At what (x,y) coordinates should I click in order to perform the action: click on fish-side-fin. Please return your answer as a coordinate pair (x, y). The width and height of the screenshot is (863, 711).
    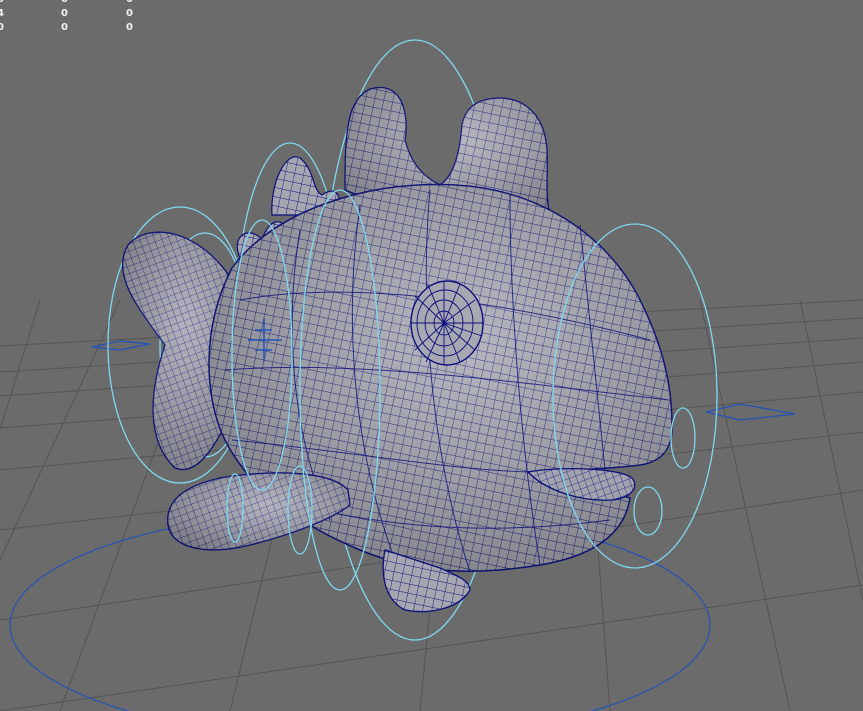
    Looking at the image, I should click on (259, 511).